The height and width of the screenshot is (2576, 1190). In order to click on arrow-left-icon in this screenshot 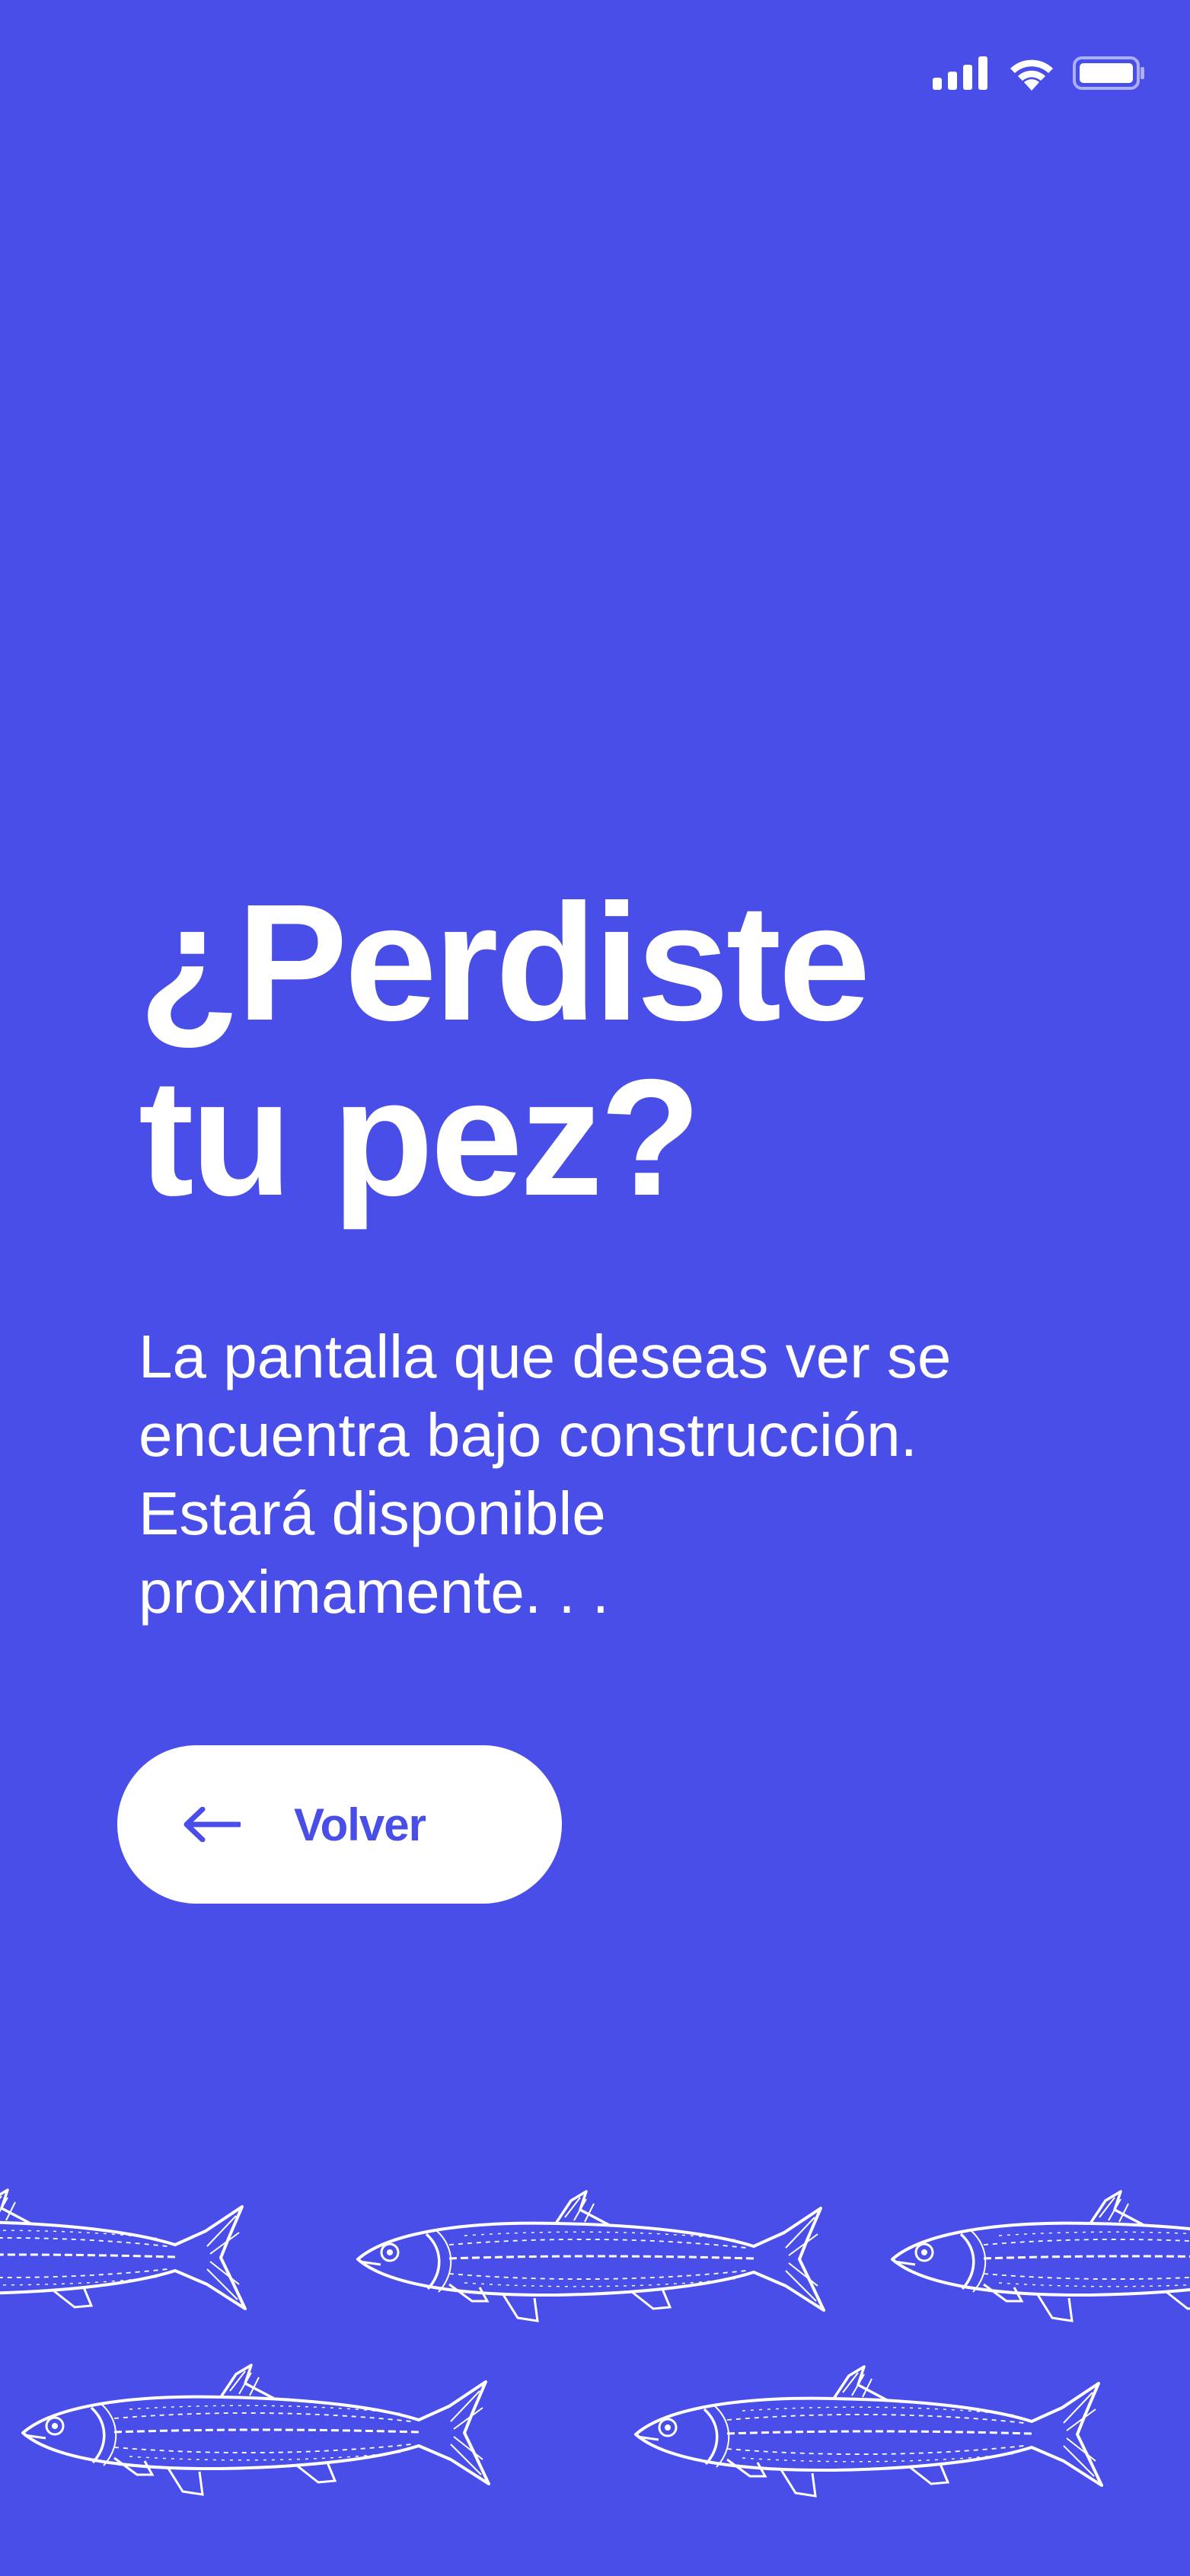, I will do `click(212, 1824)`.